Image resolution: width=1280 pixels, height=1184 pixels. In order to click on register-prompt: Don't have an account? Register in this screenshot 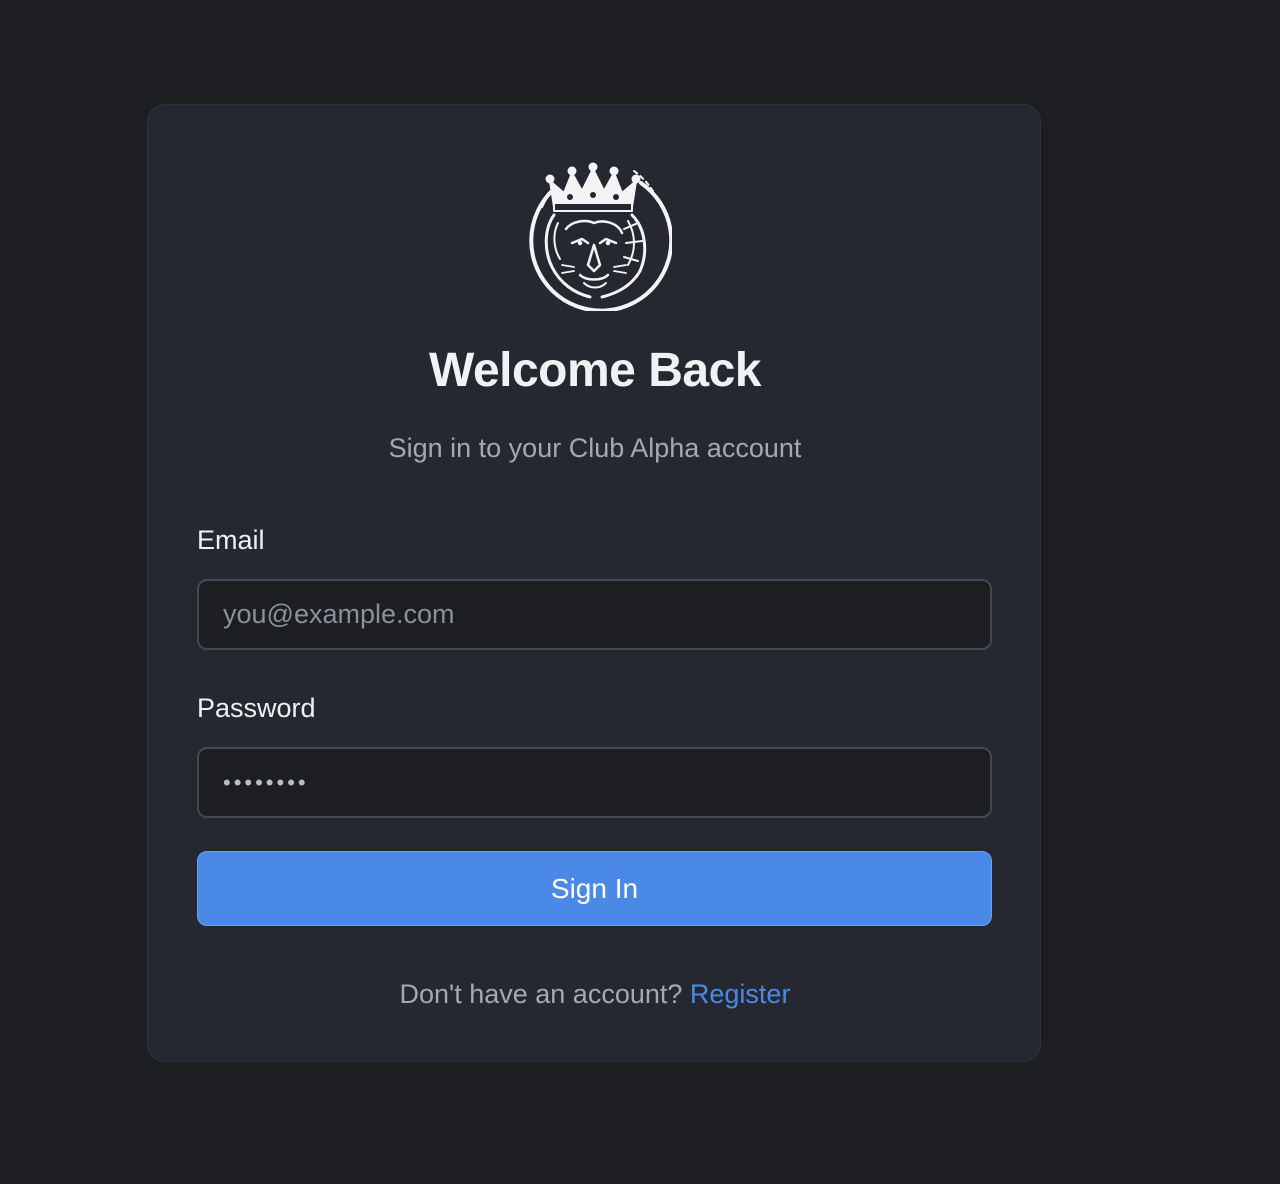, I will do `click(595, 994)`.